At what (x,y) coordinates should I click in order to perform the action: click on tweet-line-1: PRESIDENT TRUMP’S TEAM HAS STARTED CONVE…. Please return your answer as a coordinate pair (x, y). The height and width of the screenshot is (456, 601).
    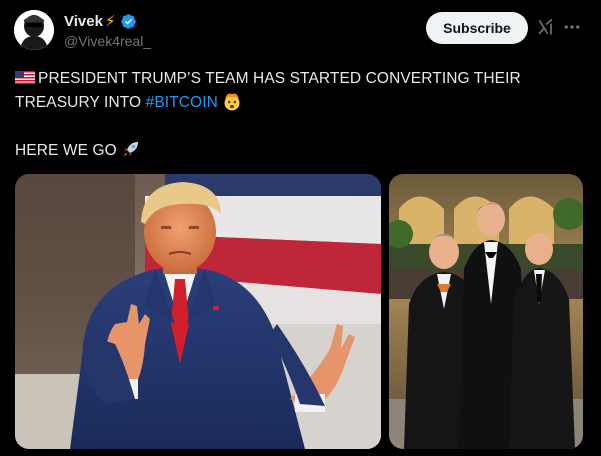
    Looking at the image, I should click on (300, 79).